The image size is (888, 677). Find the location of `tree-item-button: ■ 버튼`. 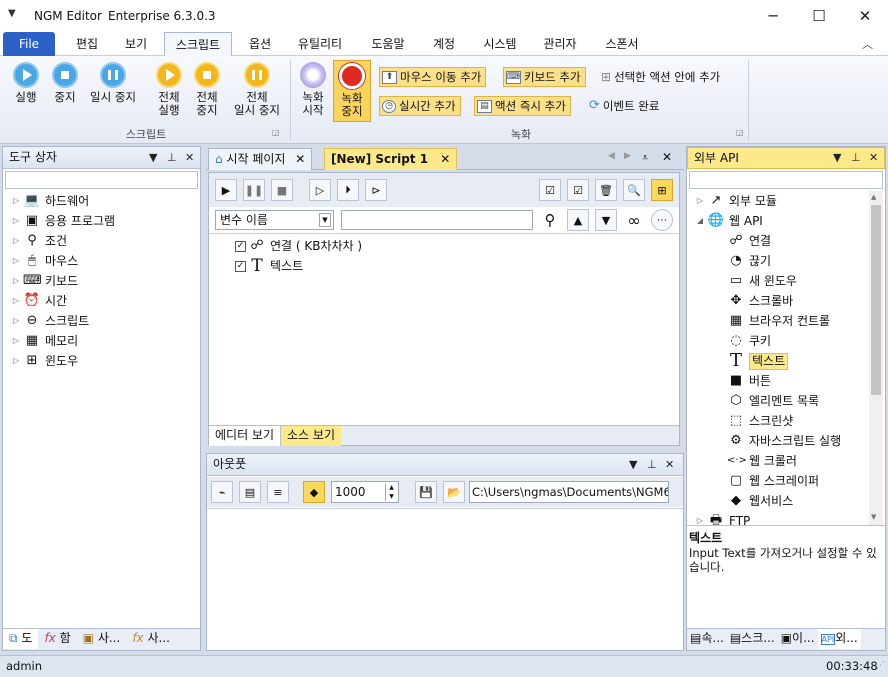

tree-item-button: ■ 버튼 is located at coordinates (749, 381).